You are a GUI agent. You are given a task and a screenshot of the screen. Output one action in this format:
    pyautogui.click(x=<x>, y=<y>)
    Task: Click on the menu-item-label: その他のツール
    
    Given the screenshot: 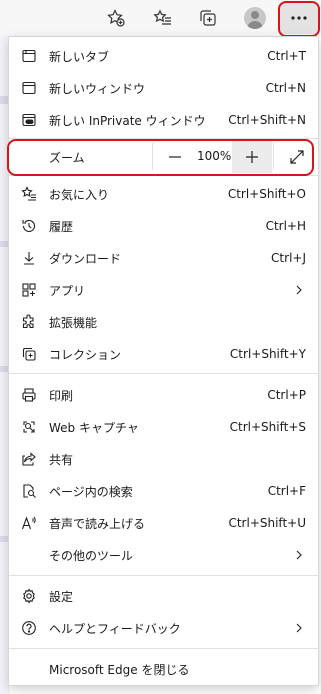 What is the action you would take?
    pyautogui.click(x=91, y=555)
    